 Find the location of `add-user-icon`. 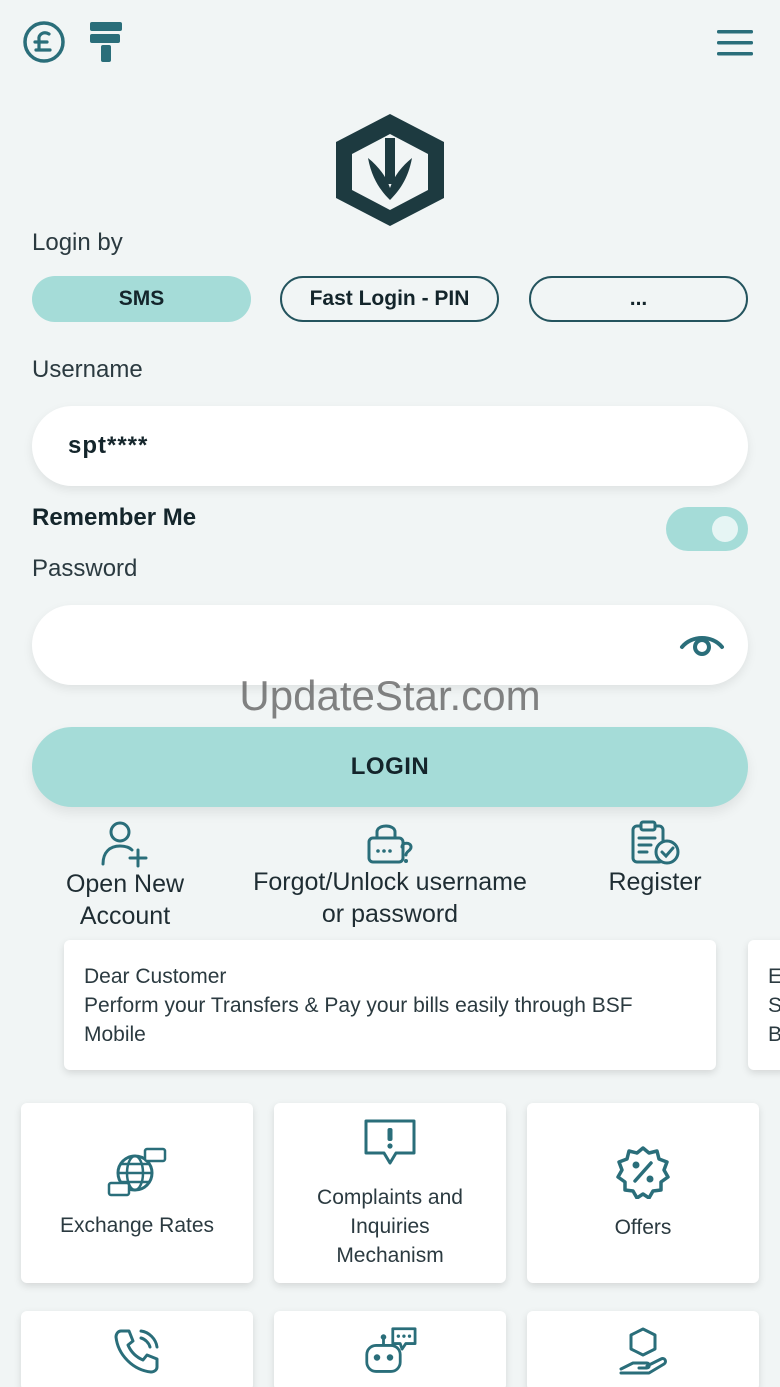

add-user-icon is located at coordinates (124, 844).